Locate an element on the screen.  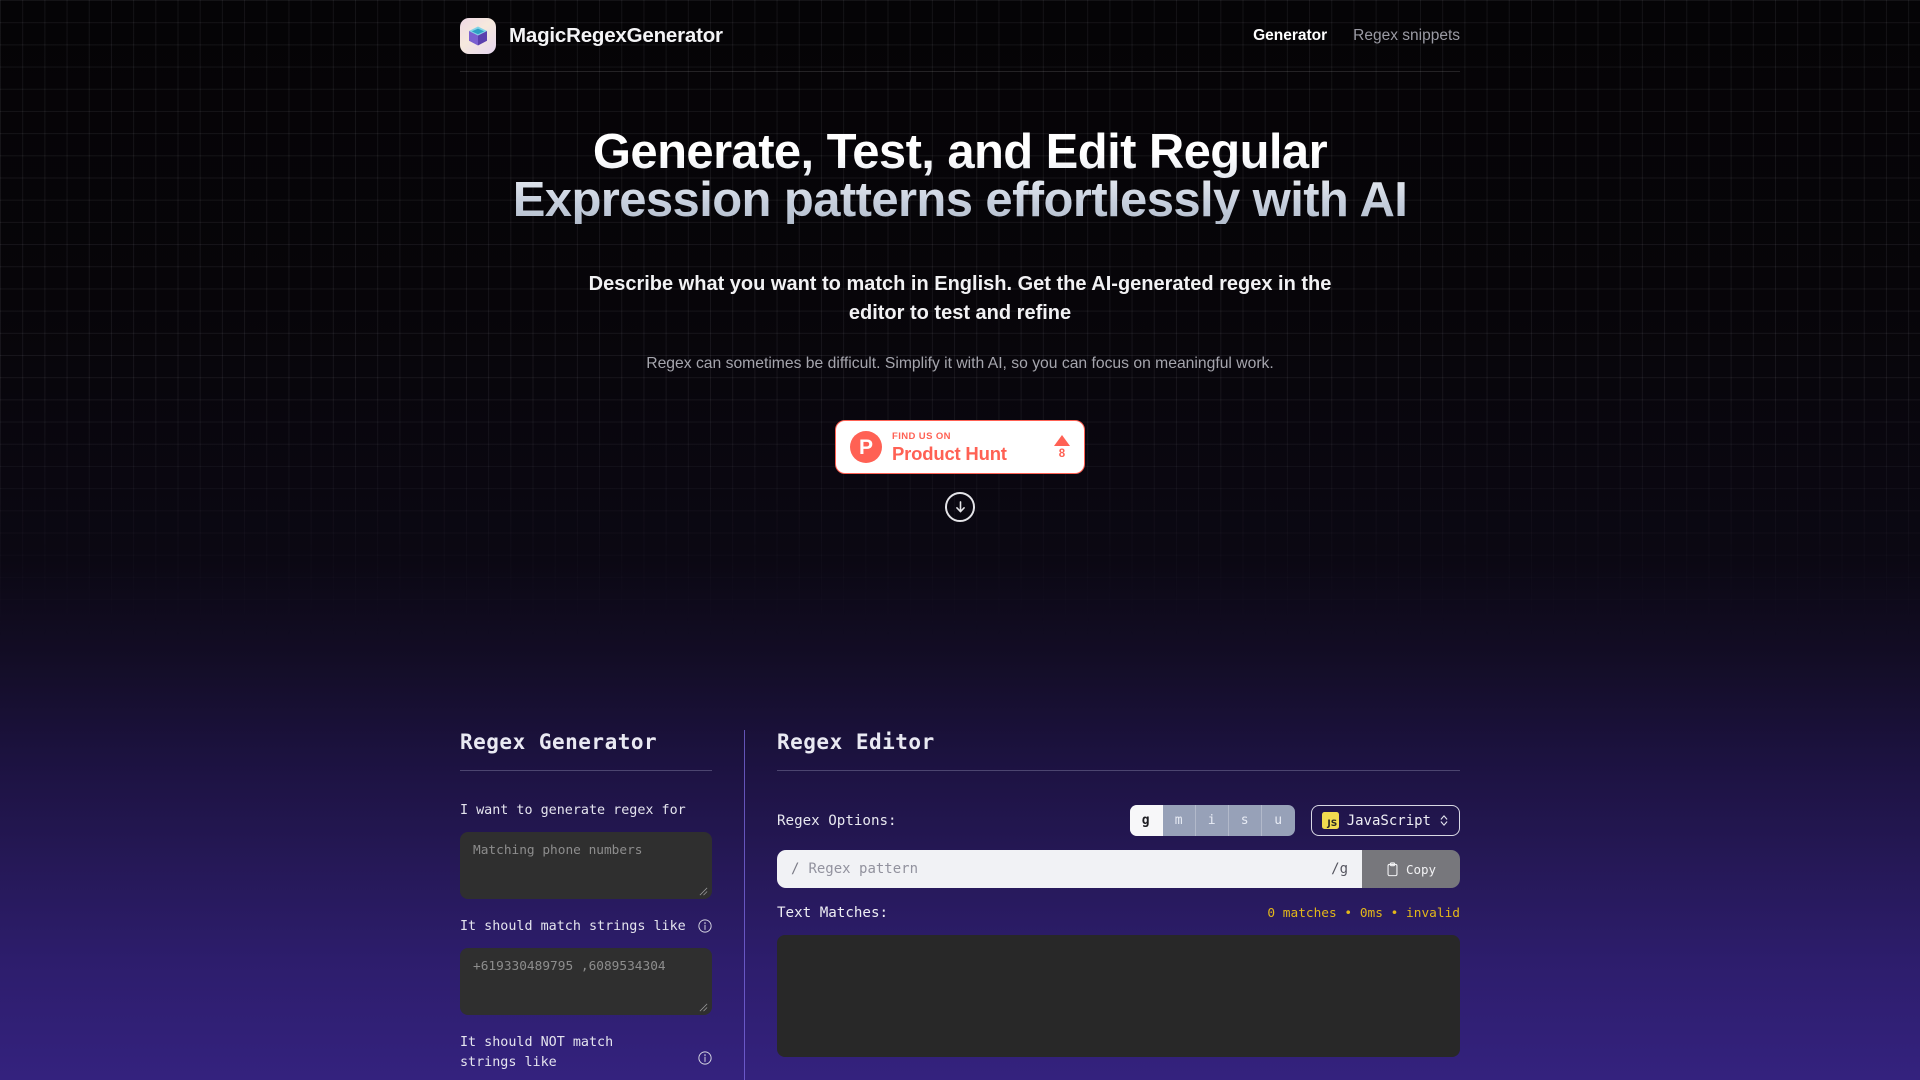
arrow-down-glyph is located at coordinates (960, 506).